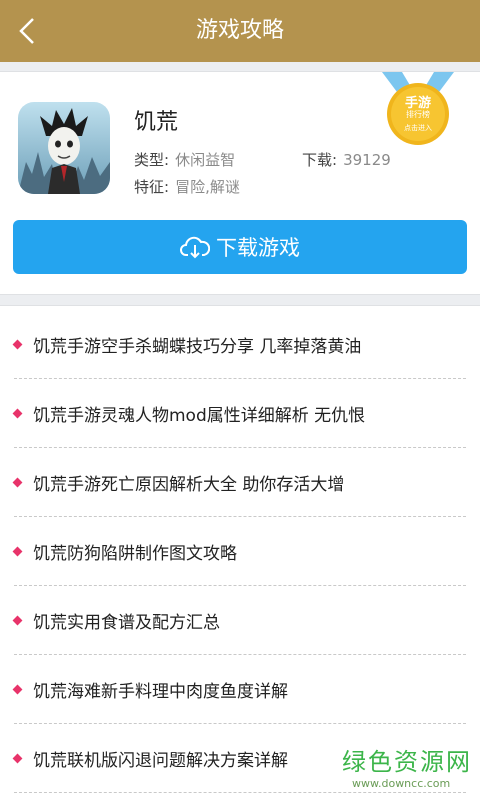  Describe the element at coordinates (195, 247) in the screenshot. I see `cloud-download-icon` at that location.